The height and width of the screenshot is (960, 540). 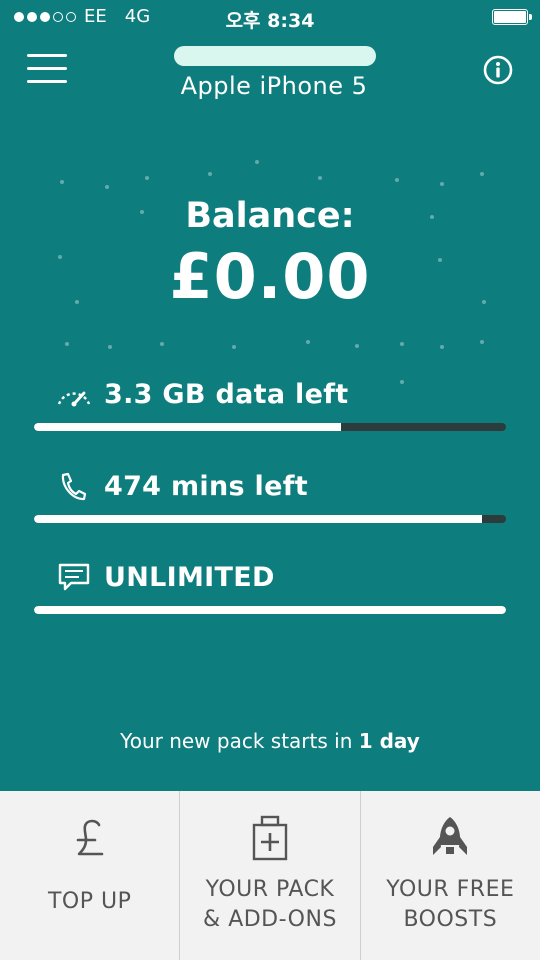 What do you see at coordinates (270, 519) in the screenshot?
I see `minutes-progress-bar` at bounding box center [270, 519].